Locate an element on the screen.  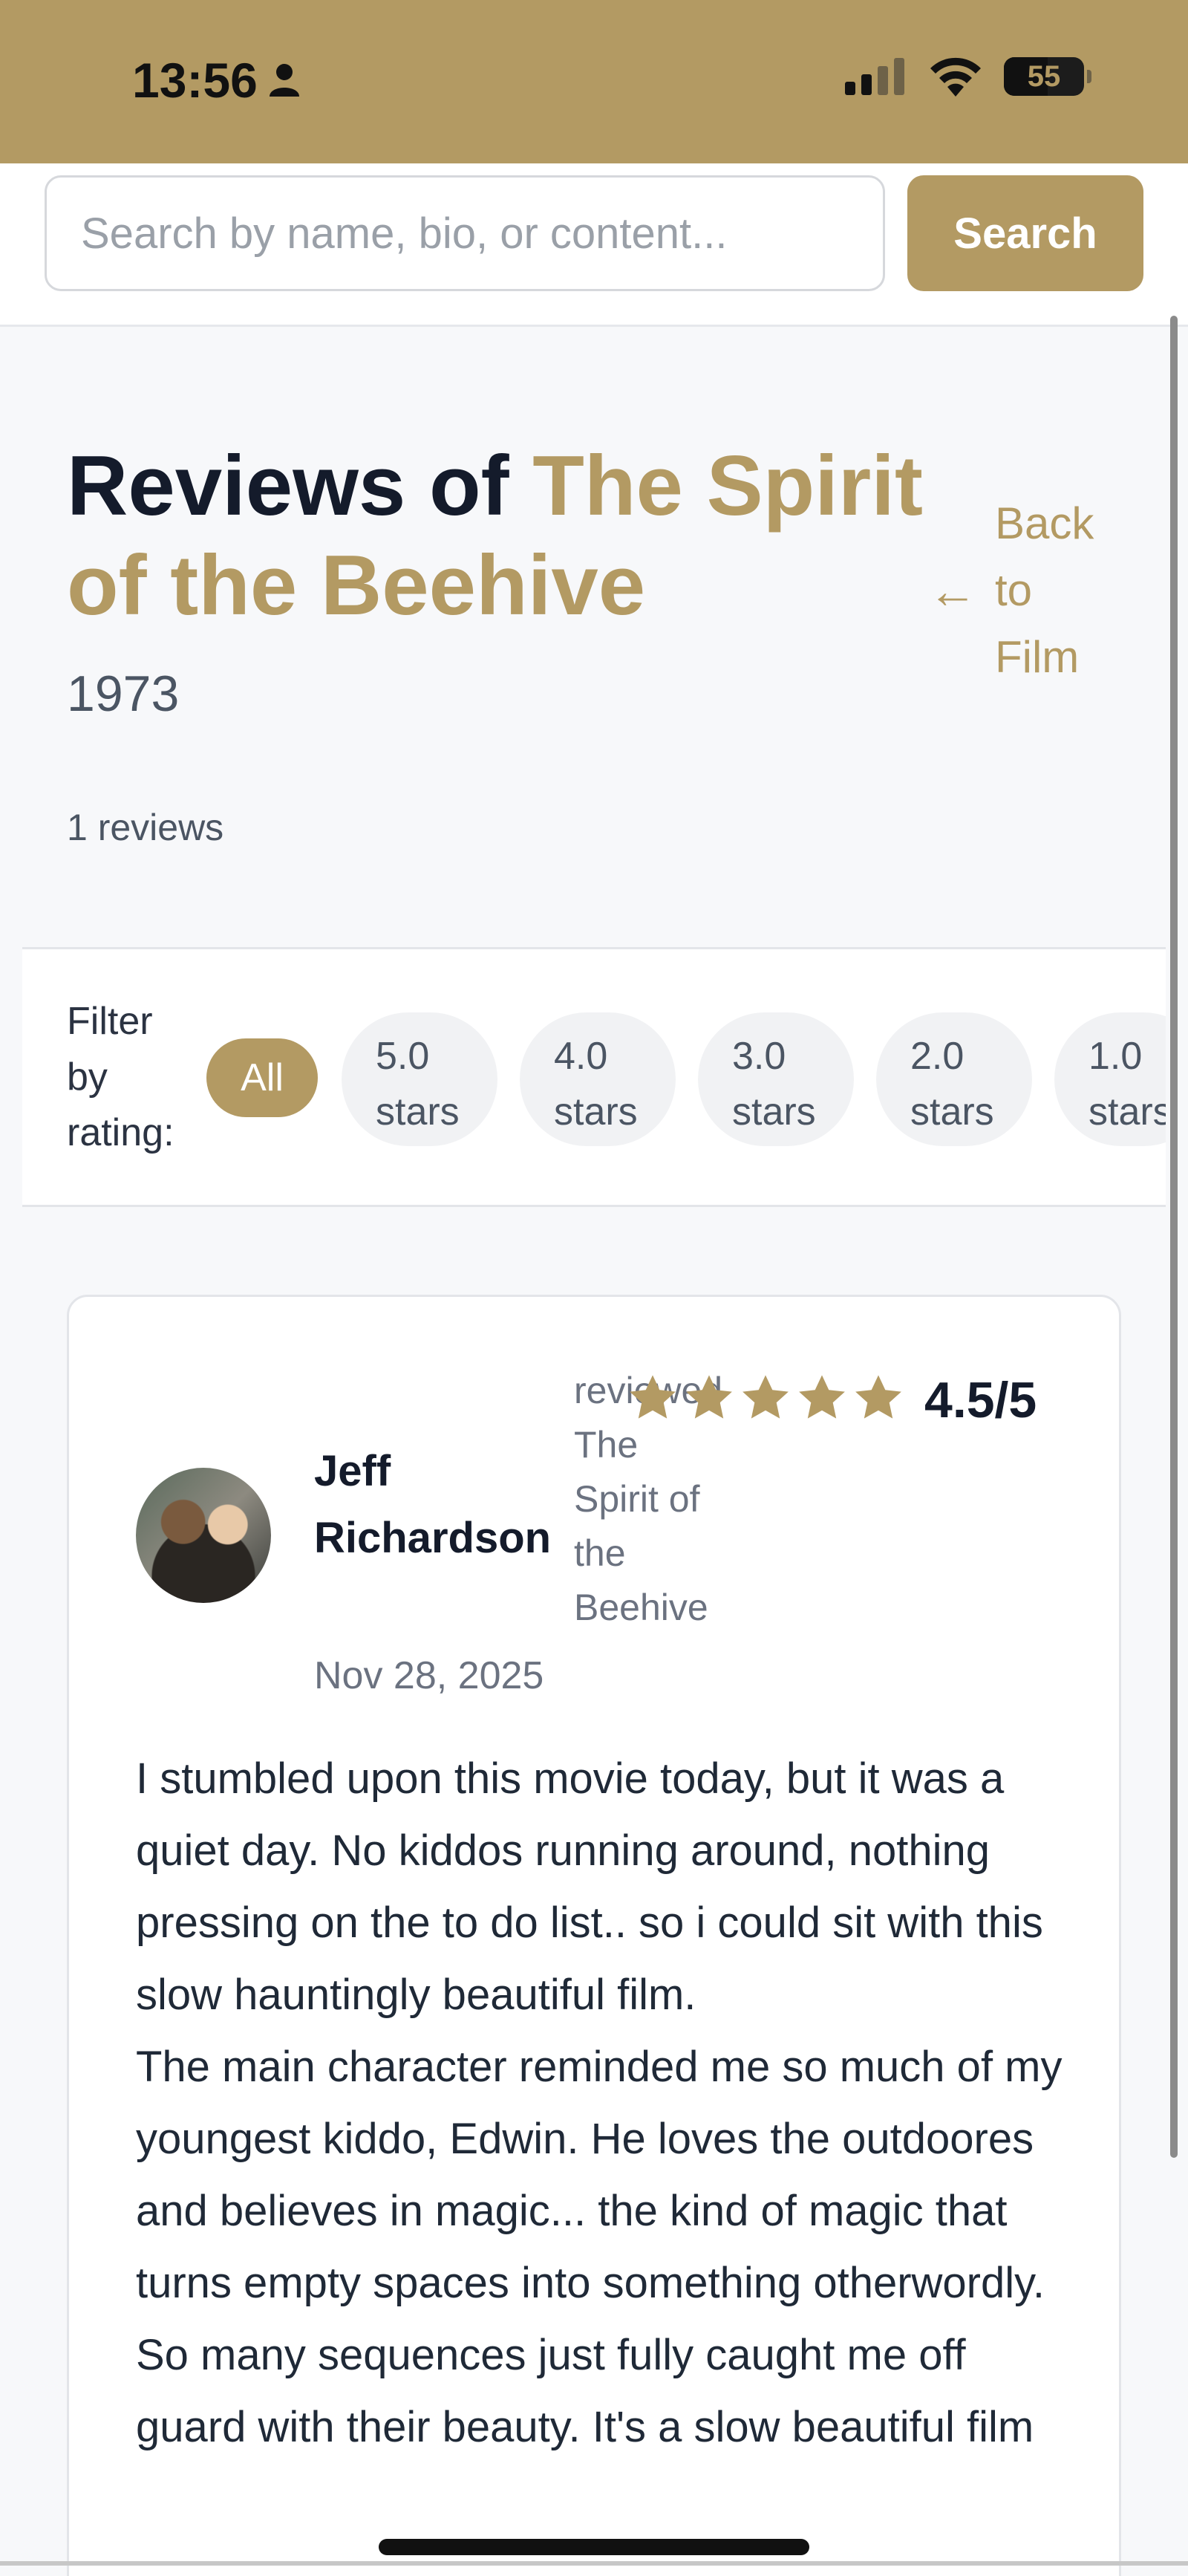
reviewer-name: Jeff Richardson is located at coordinates (436, 1505).